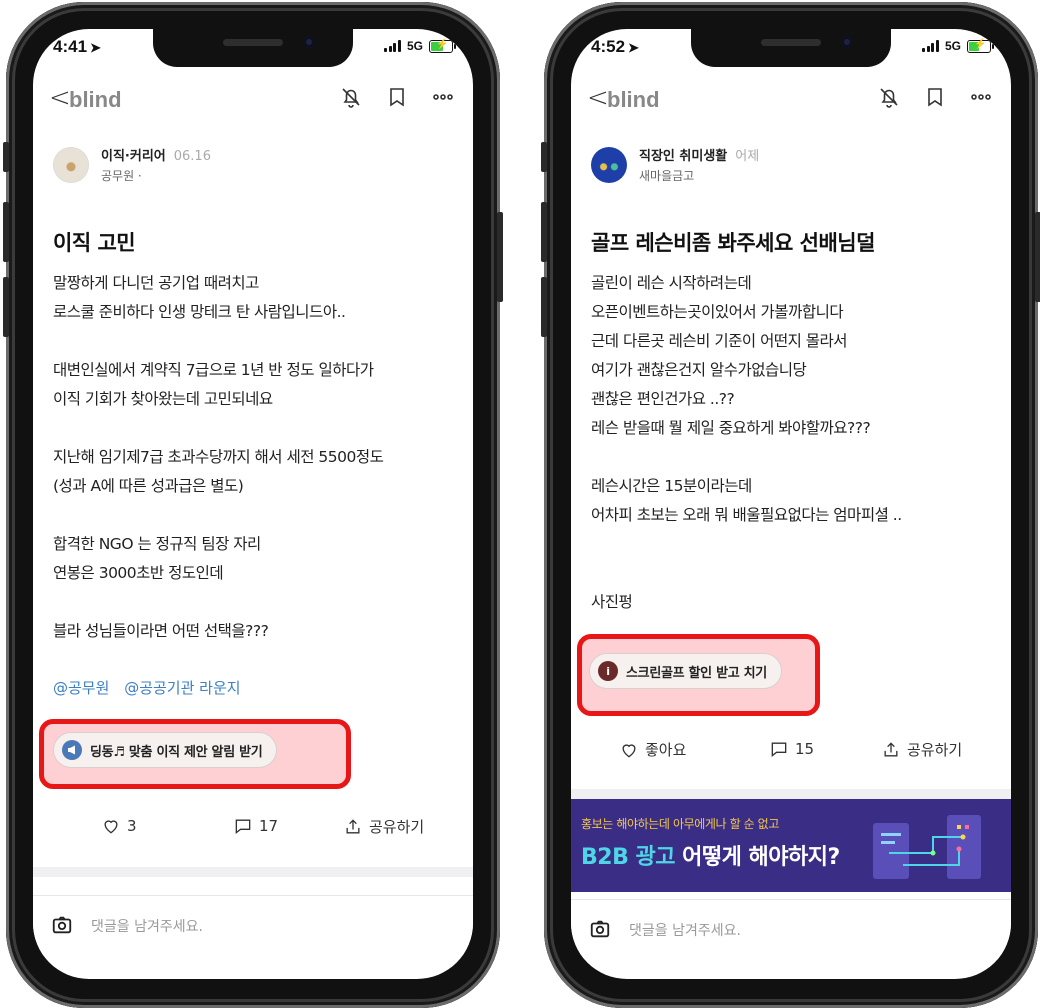  What do you see at coordinates (156, 283) in the screenshot?
I see `body-line: 말짱하게 다니던 공기업 때려치고` at bounding box center [156, 283].